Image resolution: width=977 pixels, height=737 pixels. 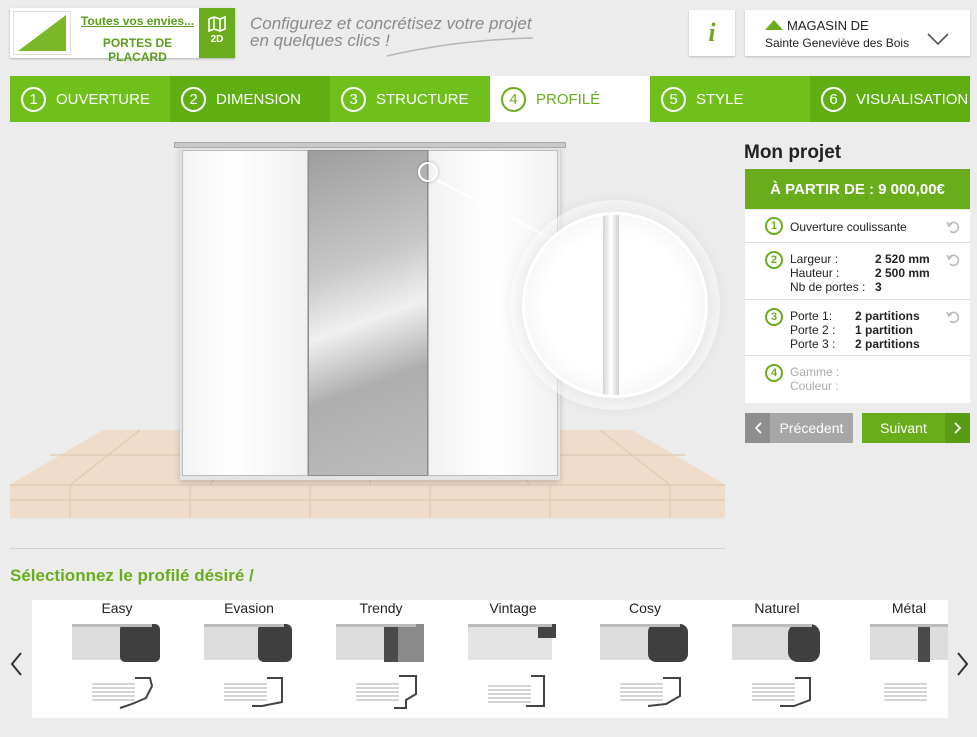 I want to click on swoosh-decoration, so click(x=460, y=47).